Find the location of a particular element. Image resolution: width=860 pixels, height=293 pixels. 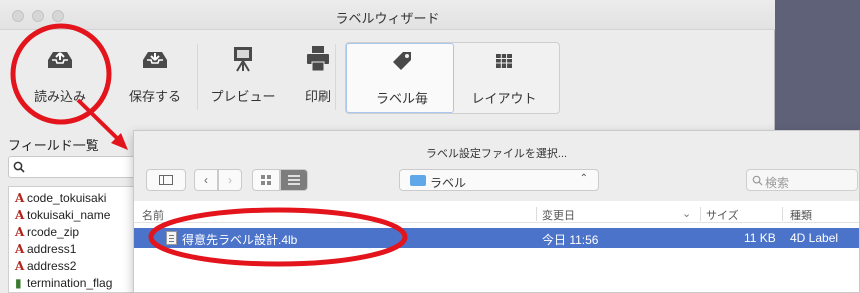

boolean-field-icon: ▮ is located at coordinates (18, 283).